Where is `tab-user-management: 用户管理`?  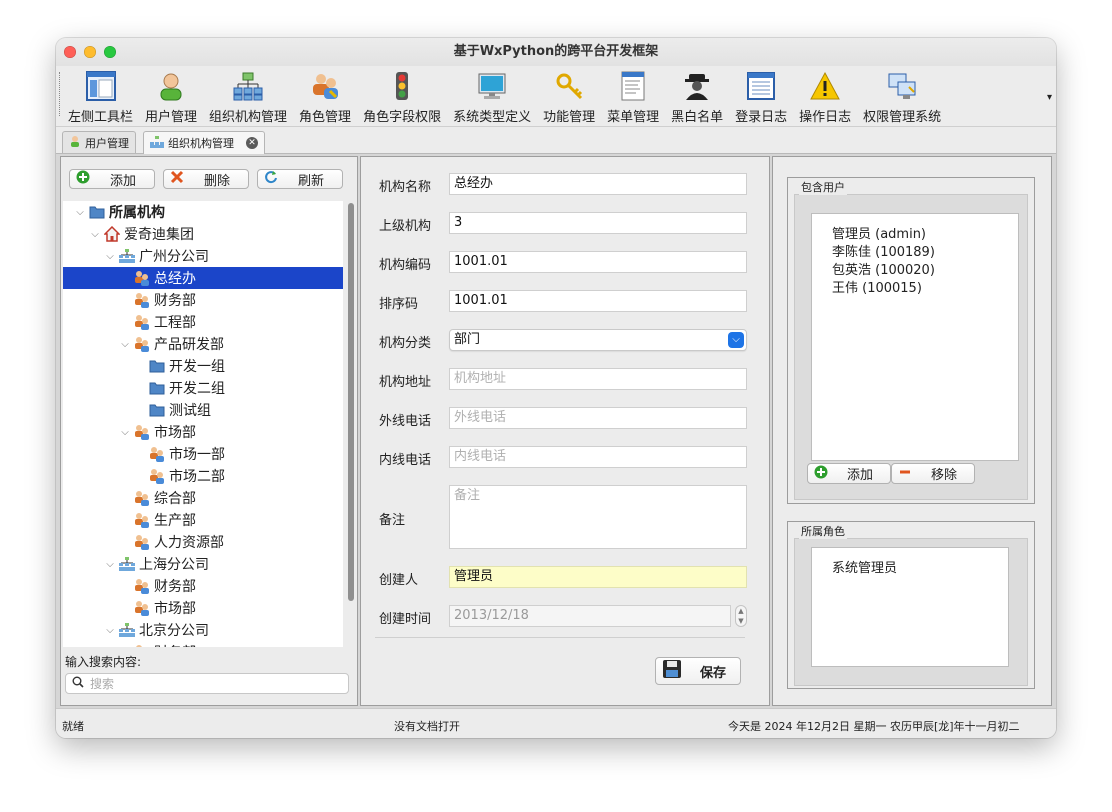 tab-user-management: 用户管理 is located at coordinates (99, 142).